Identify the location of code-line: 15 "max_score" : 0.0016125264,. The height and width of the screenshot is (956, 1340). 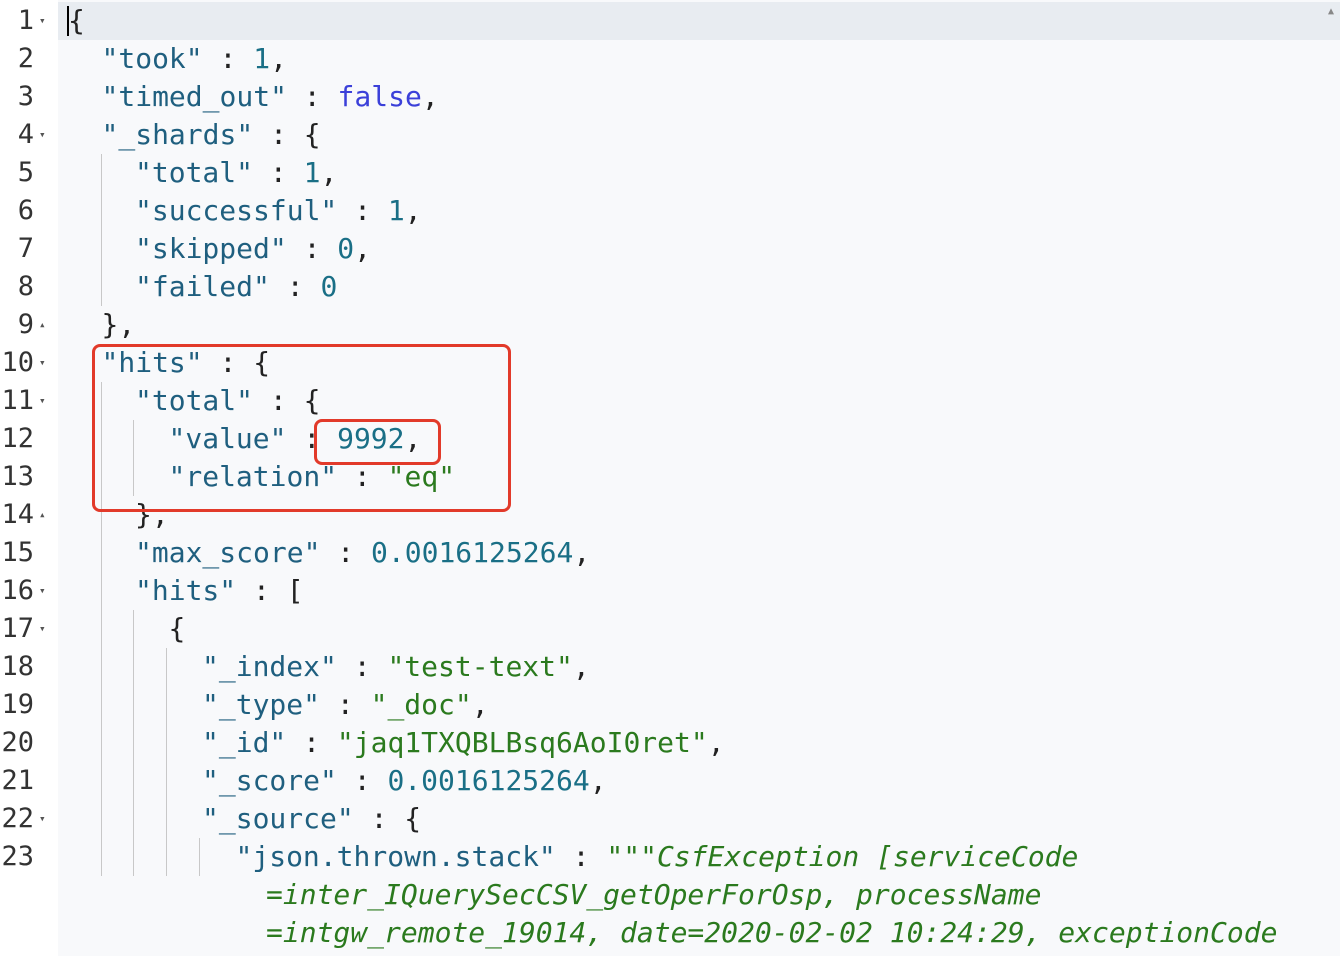
(670, 553).